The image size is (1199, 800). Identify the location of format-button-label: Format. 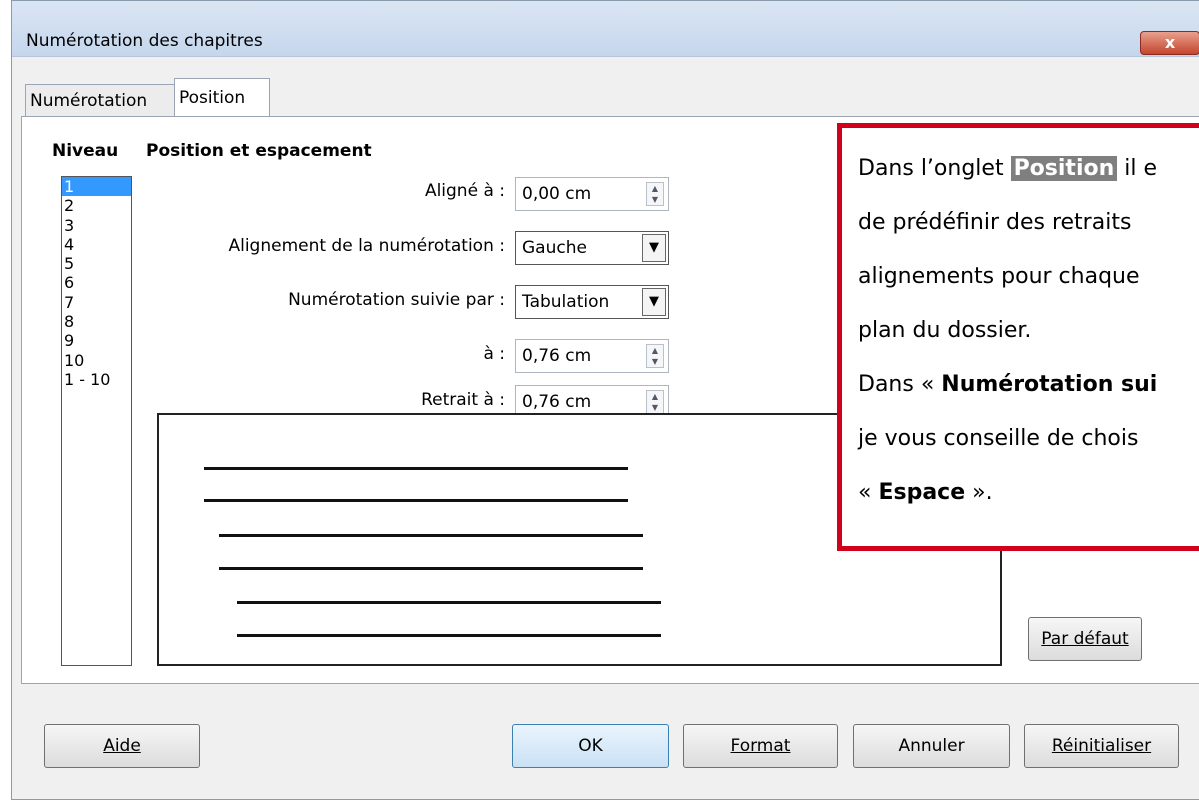
(760, 746).